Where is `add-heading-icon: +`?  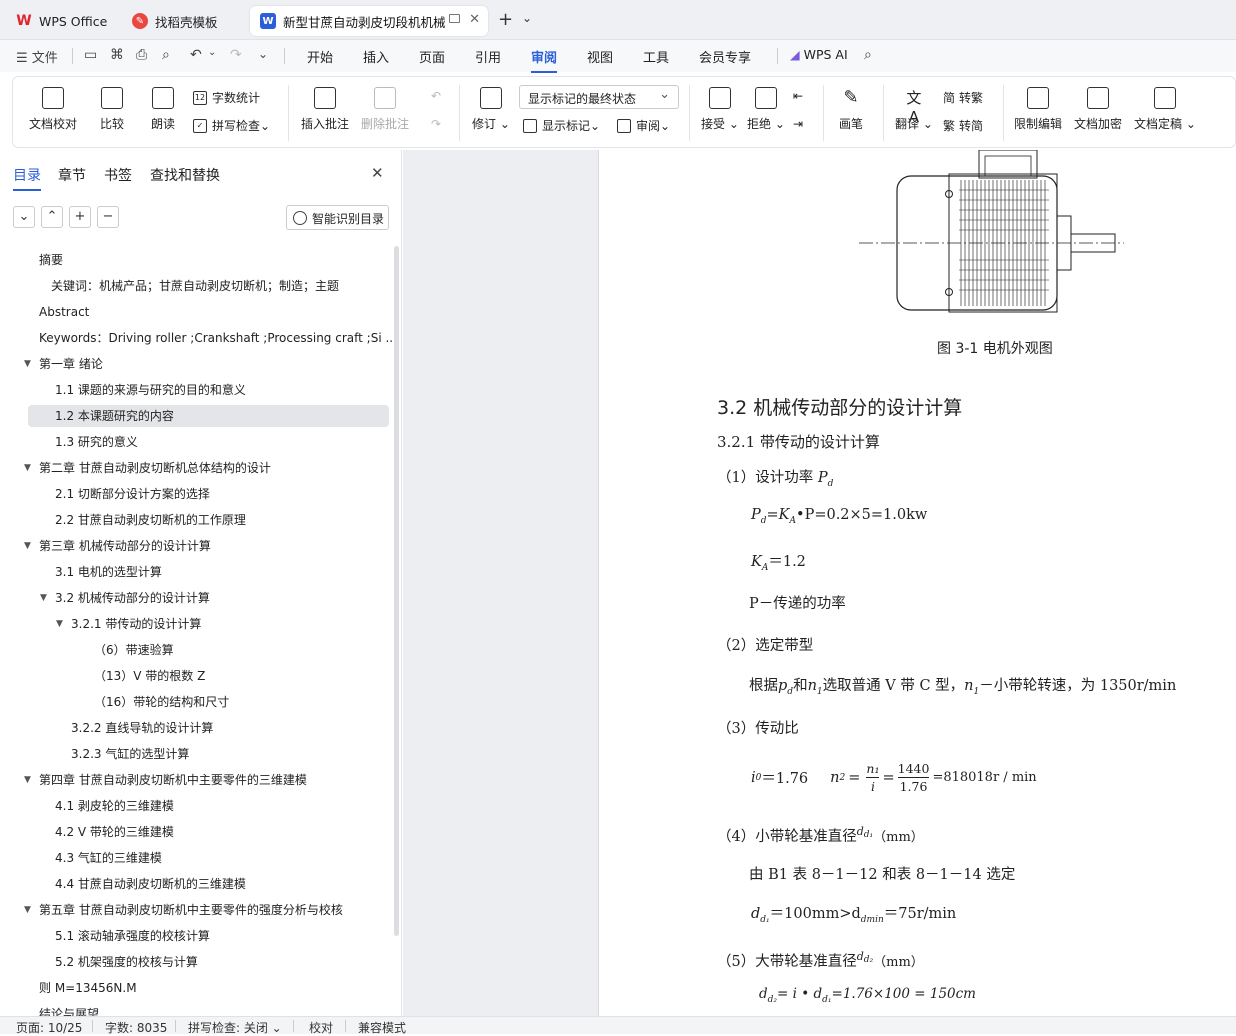
add-heading-icon: + is located at coordinates (80, 217).